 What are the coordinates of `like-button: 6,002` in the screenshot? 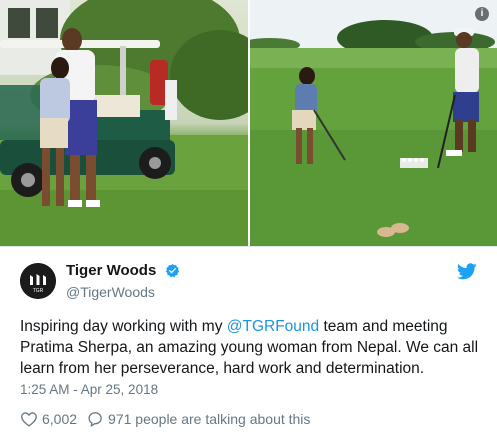 It's located at (48, 419).